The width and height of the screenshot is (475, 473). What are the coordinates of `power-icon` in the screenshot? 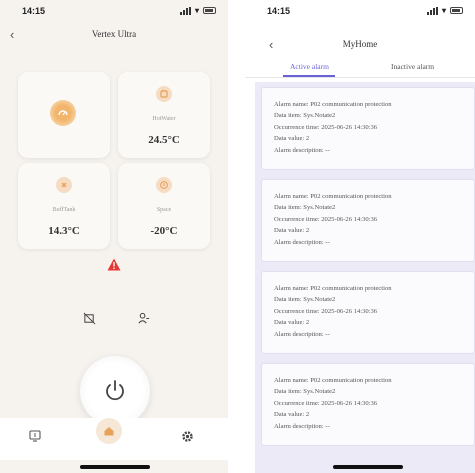 It's located at (115, 390).